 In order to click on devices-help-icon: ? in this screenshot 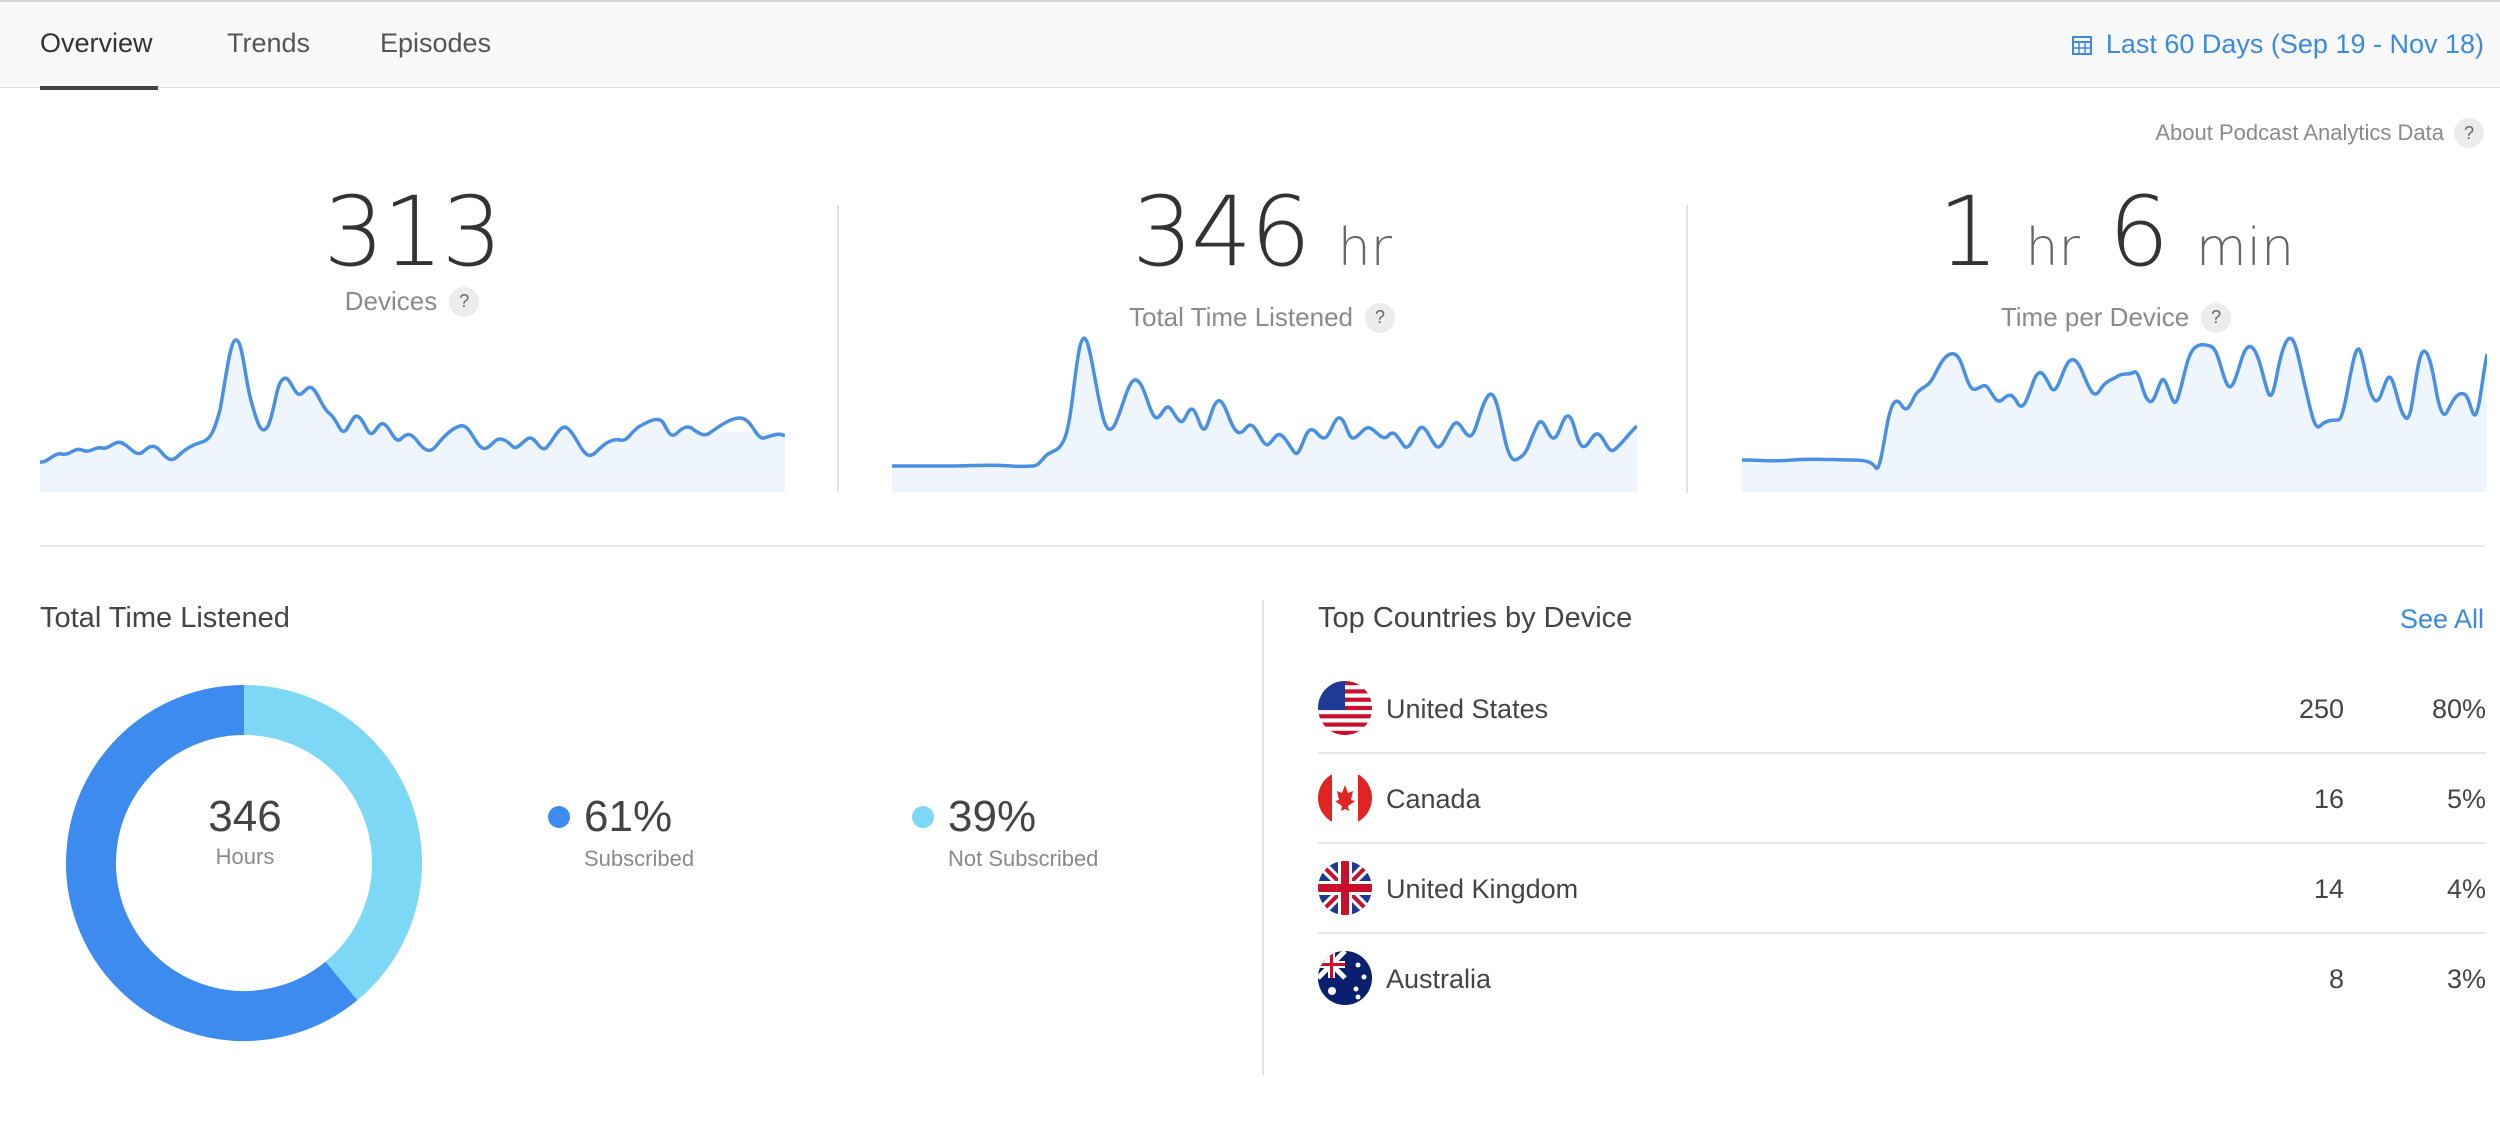, I will do `click(464, 301)`.